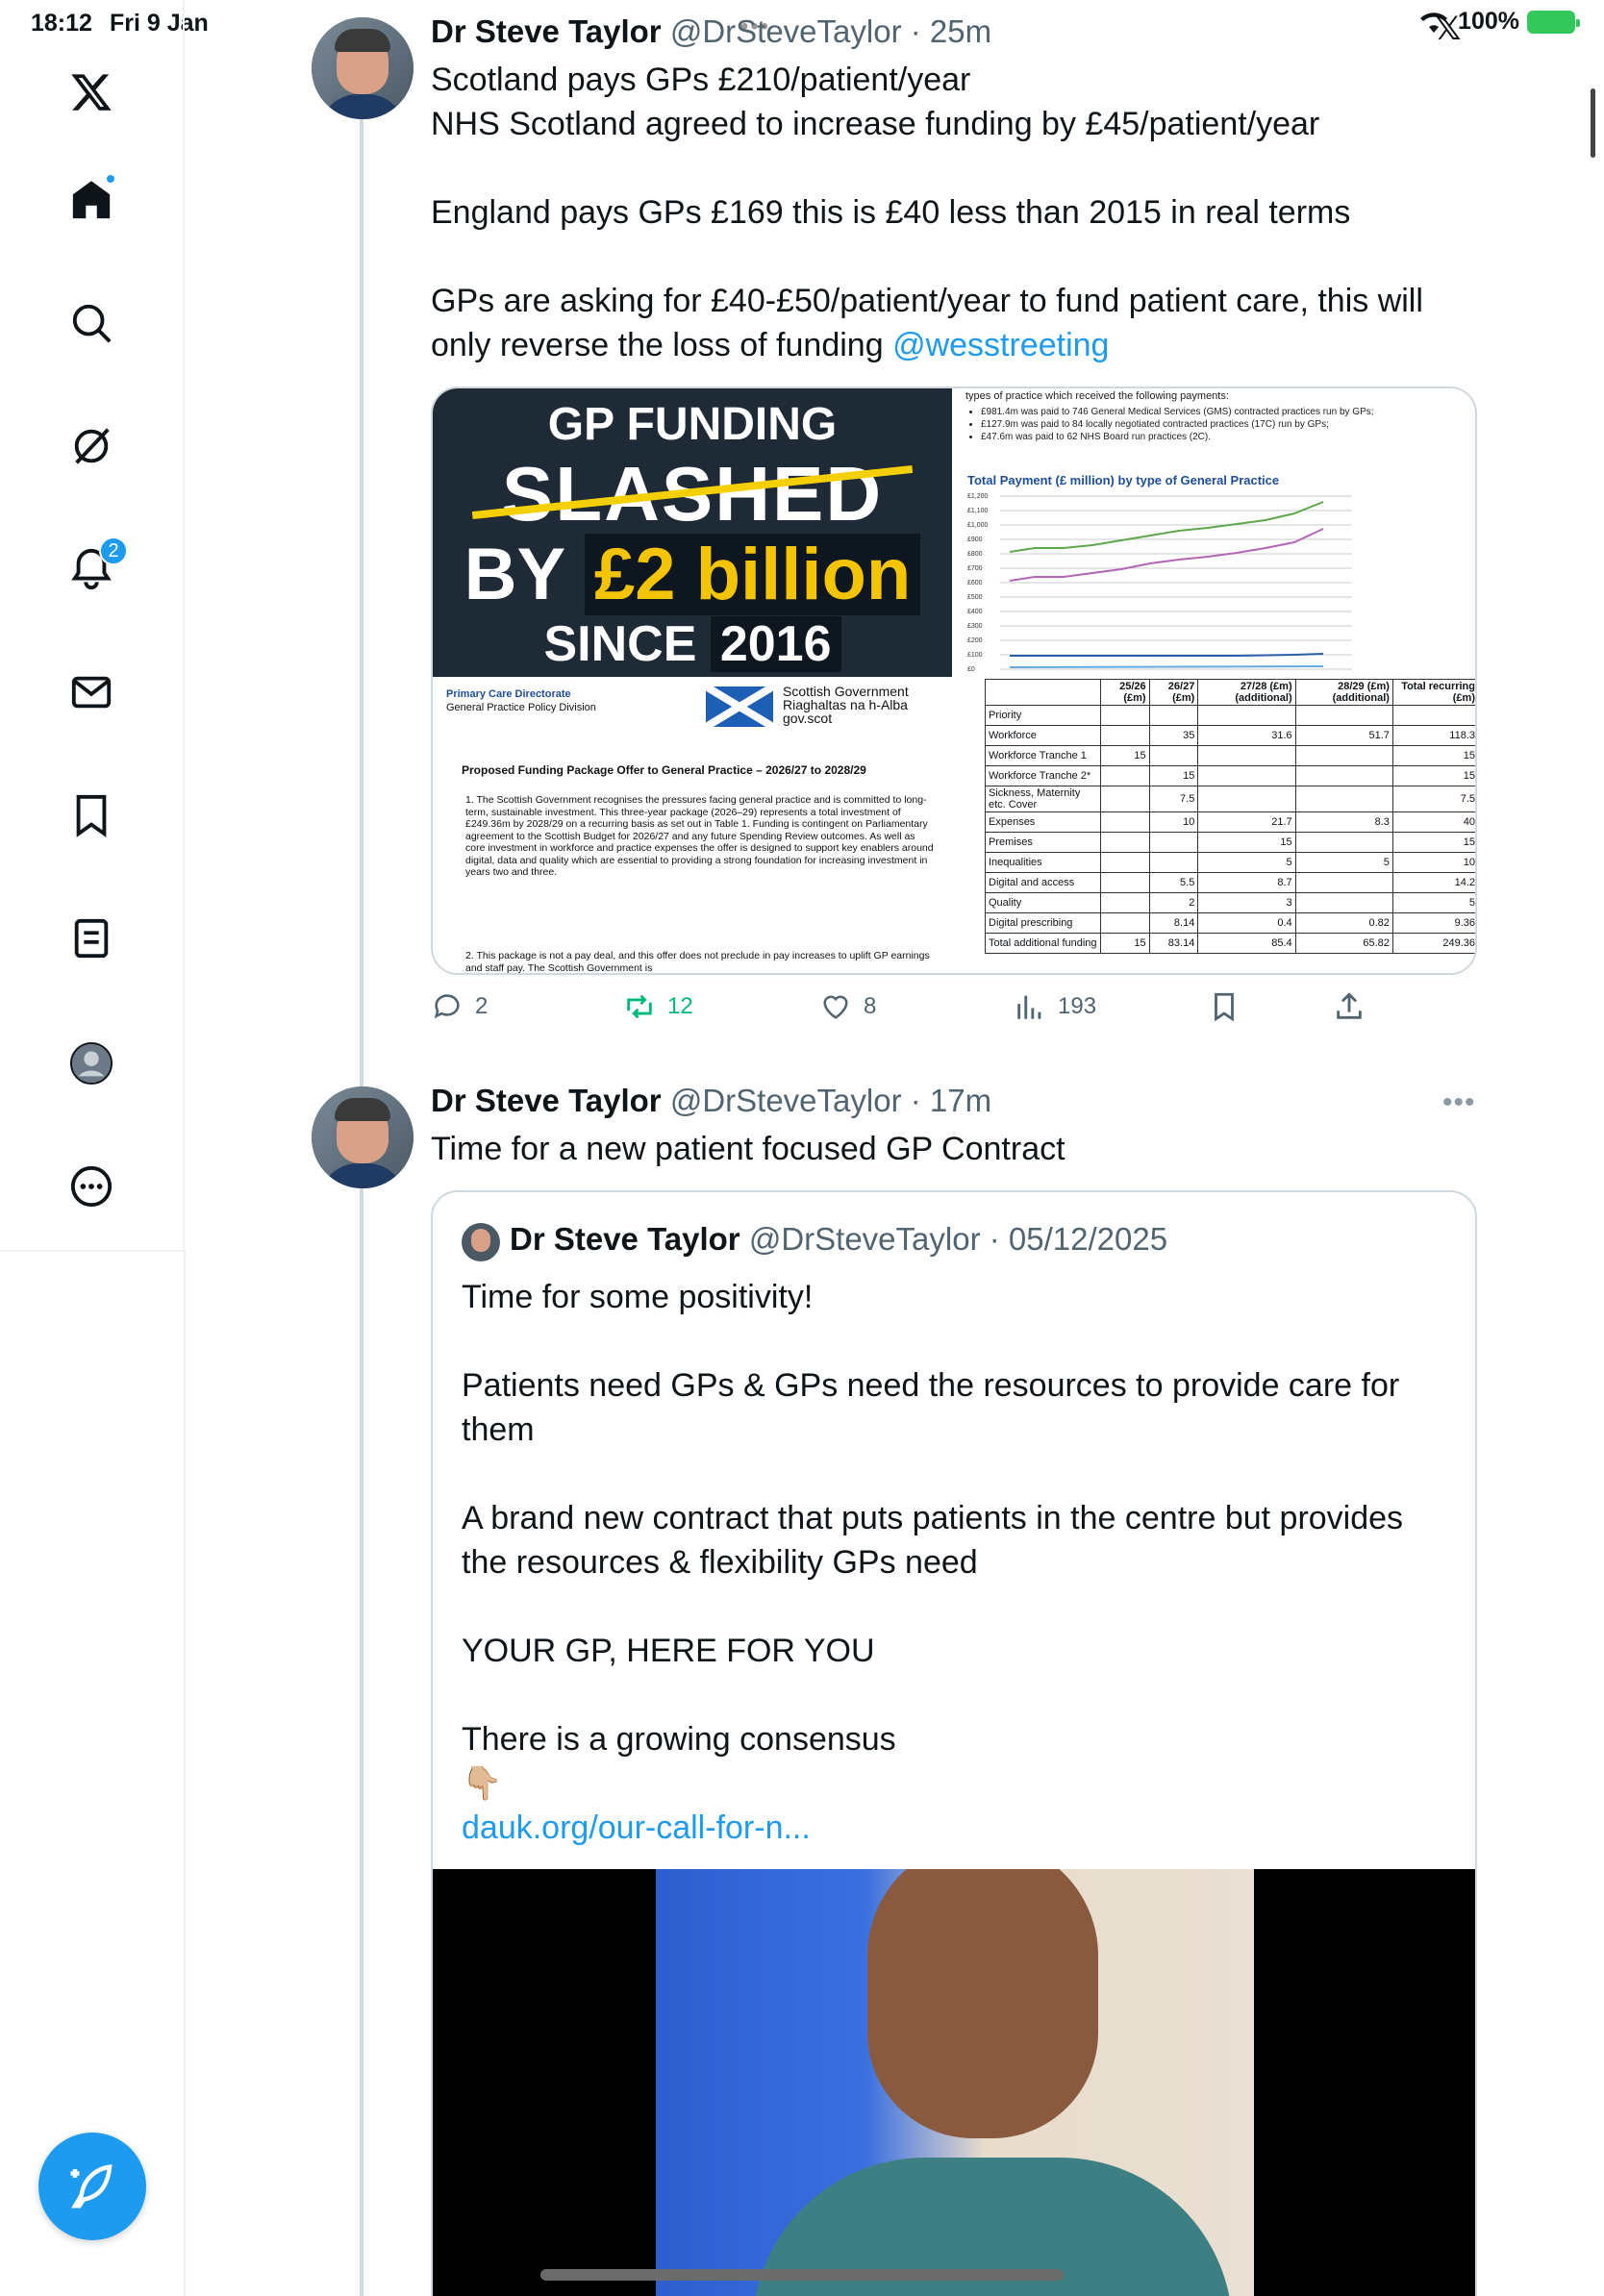  I want to click on table-row: Quality 2 3 5, so click(1230, 902).